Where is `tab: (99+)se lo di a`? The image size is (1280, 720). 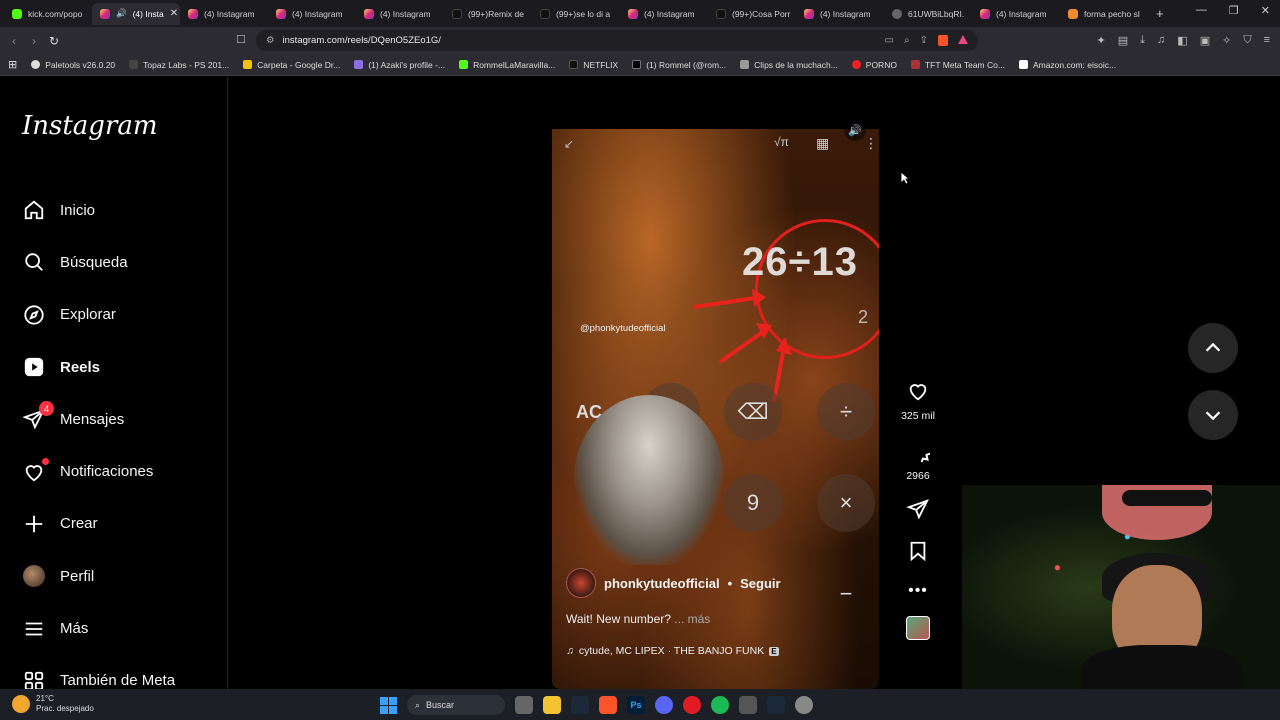 tab: (99+)se lo di a is located at coordinates (576, 14).